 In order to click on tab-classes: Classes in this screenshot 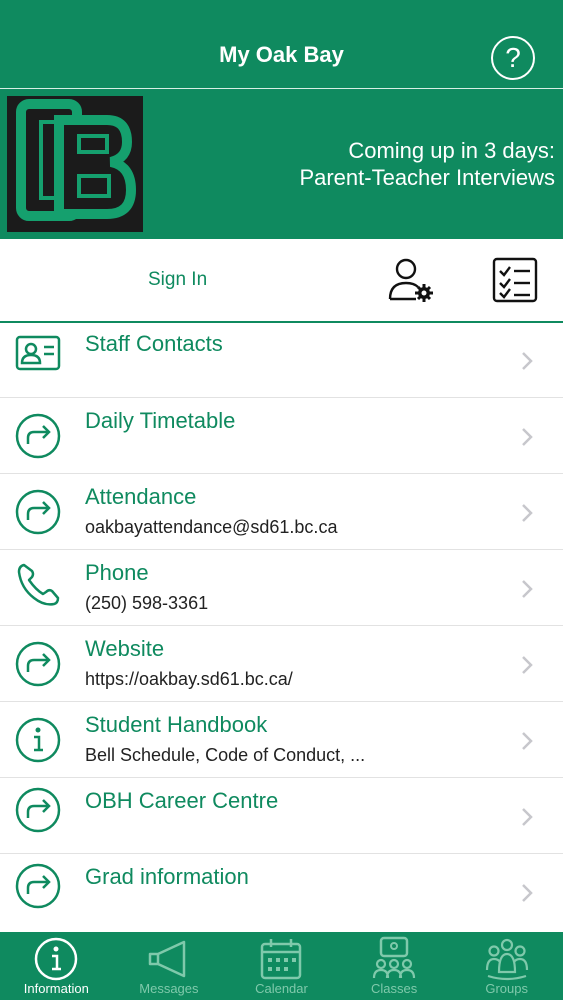, I will do `click(394, 966)`.